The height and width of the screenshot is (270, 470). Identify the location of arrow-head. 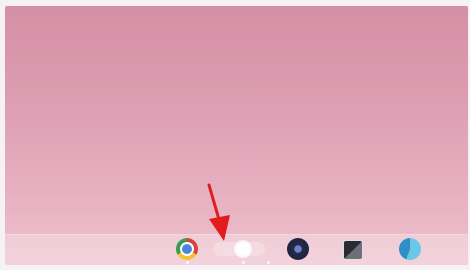
(219, 228).